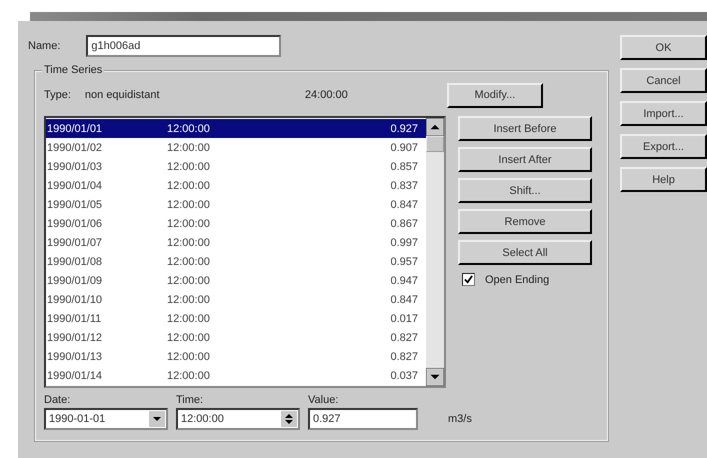 Image resolution: width=707 pixels, height=458 pixels. Describe the element at coordinates (435, 127) in the screenshot. I see `scroll-up-icon` at that location.